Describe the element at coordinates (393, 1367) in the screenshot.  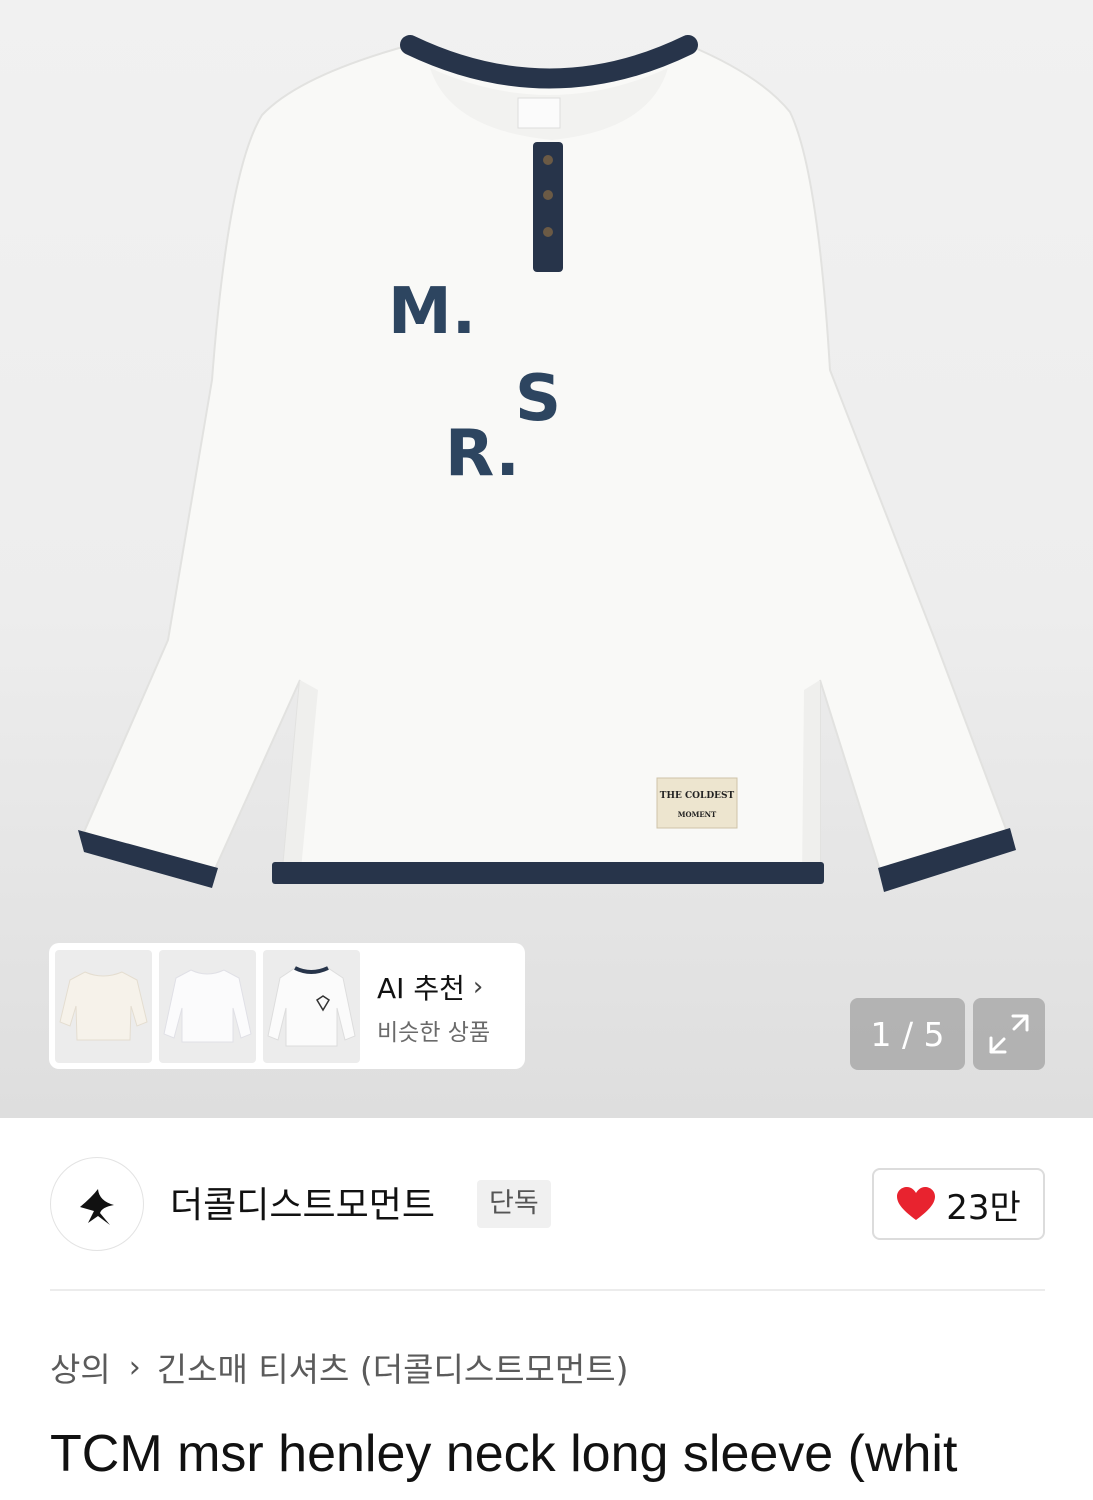
I see `breadcrumb-subcategory: 긴소매 티셔츠 (더콜디스트모먼트)` at that location.